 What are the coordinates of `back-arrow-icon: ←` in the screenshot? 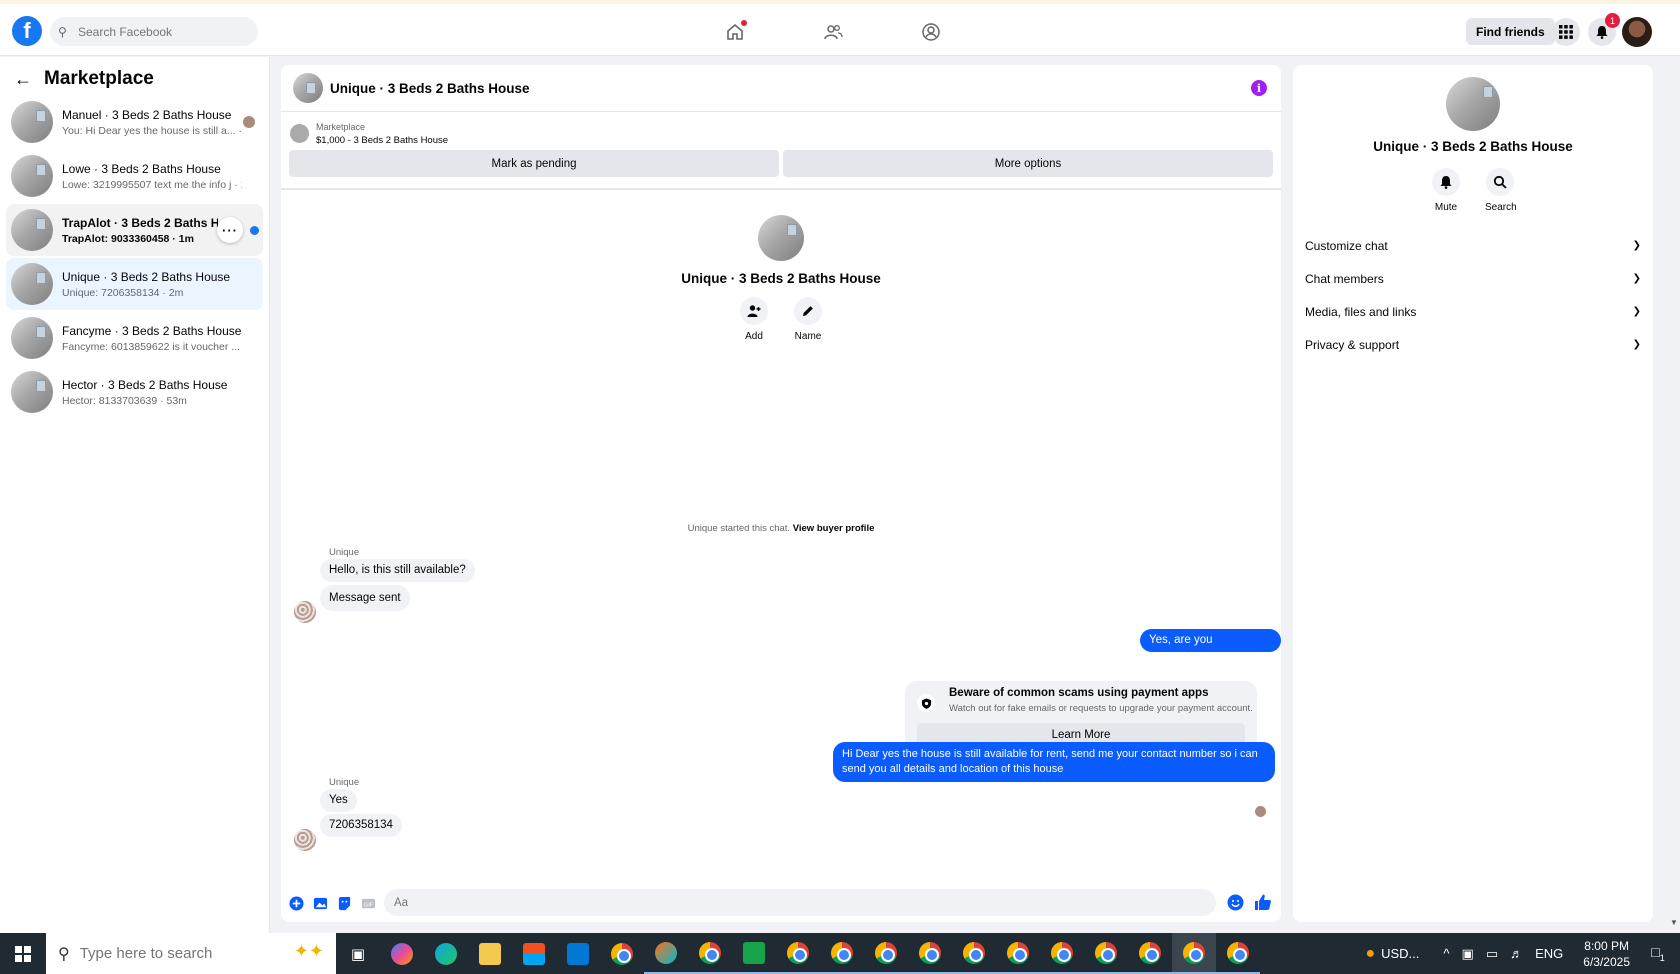 It's located at (25, 79).